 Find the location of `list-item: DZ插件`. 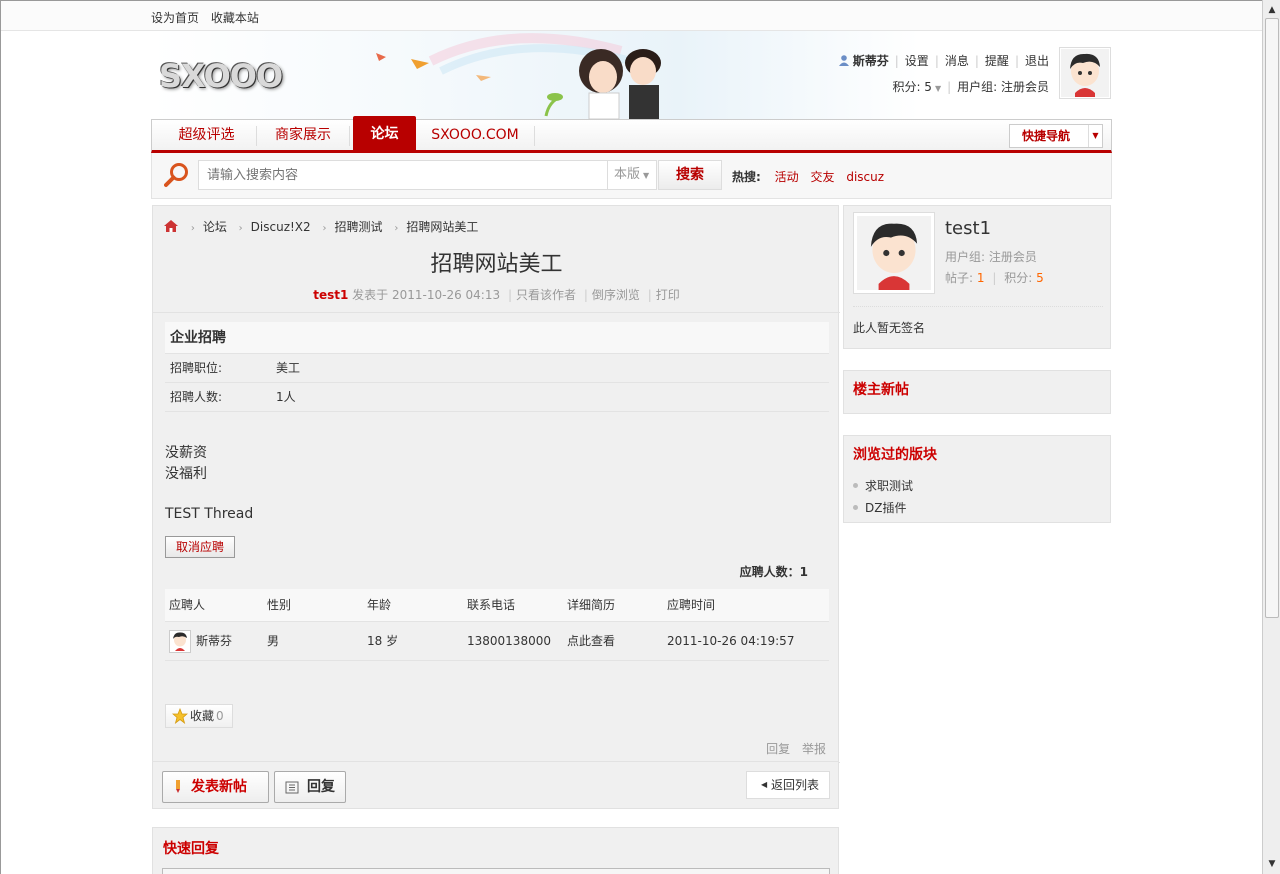

list-item: DZ插件 is located at coordinates (883, 511).